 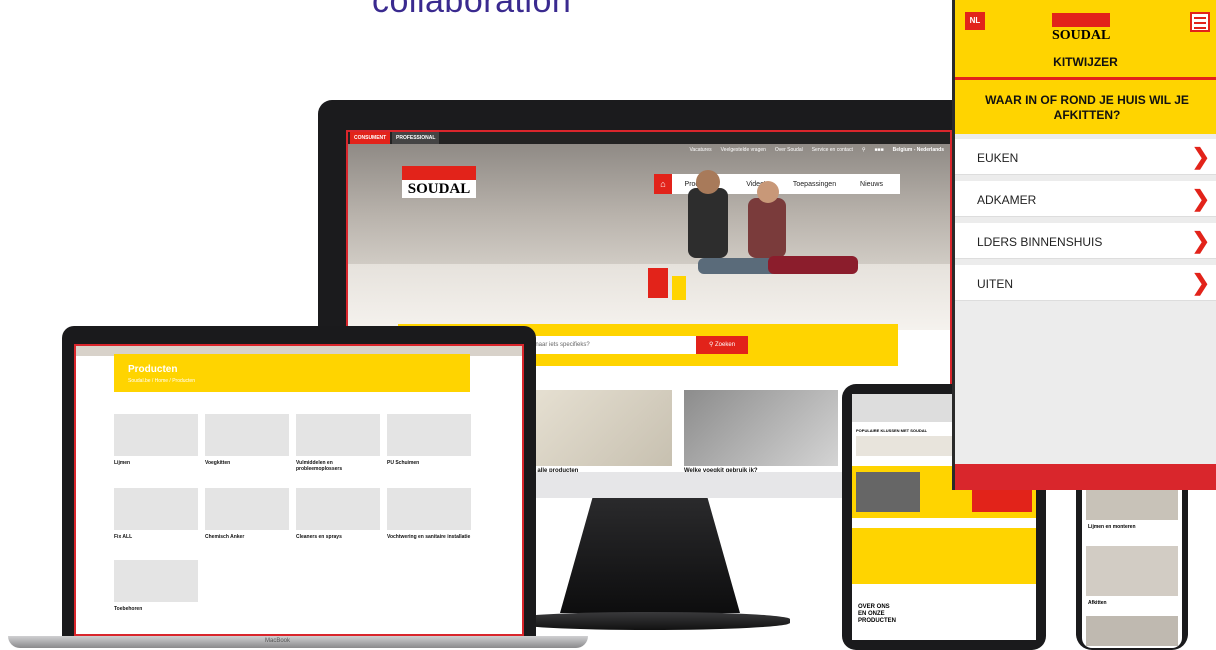 I want to click on site-topbar: CONSUMENT PROFESSIONAL, so click(x=649, y=138).